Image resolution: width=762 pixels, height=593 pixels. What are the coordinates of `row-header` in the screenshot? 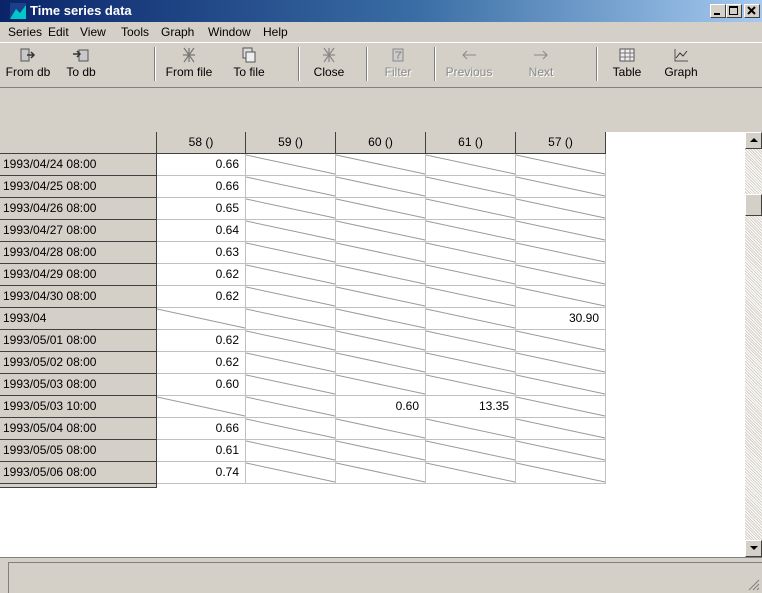 It's located at (78, 486).